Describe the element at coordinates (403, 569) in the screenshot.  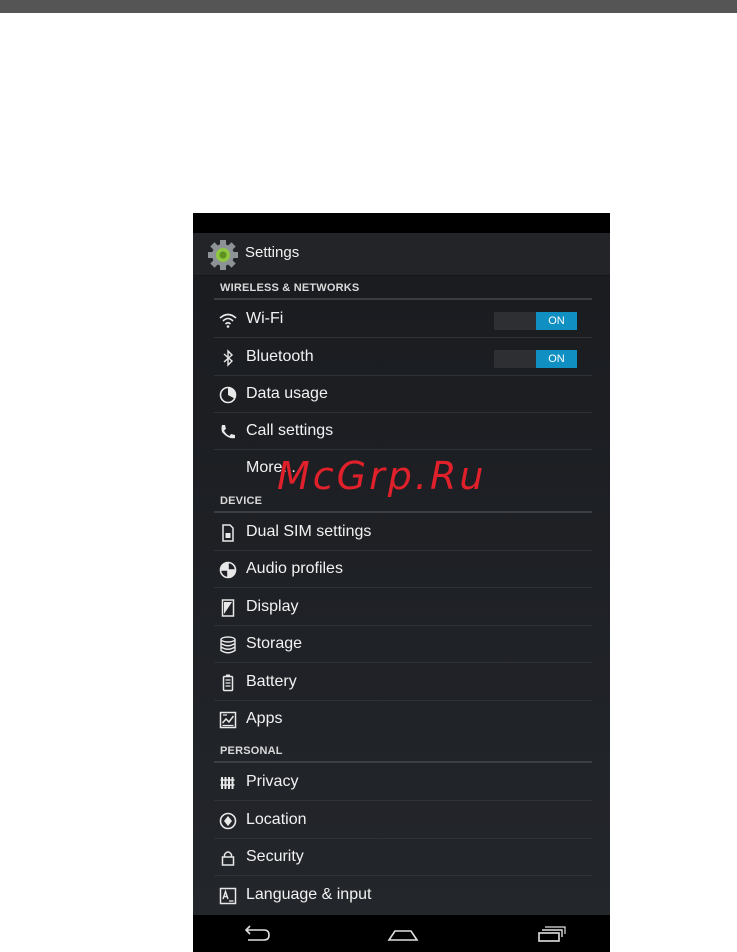
I see `setting-item-audio-profiles: Audio profiles` at that location.